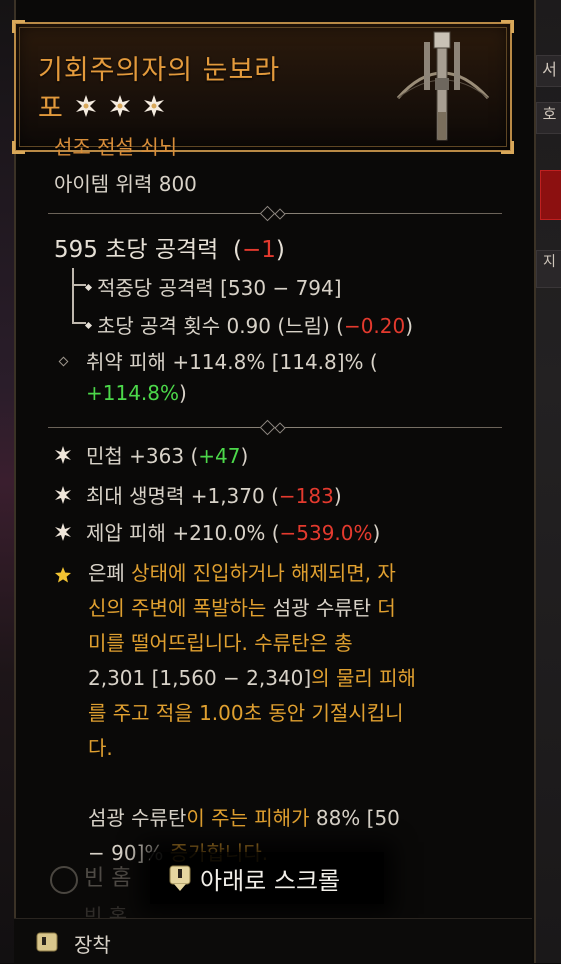 Image resolution: width=561 pixels, height=964 pixels. I want to click on legendary-line: 미를 떨어뜨립니다. 수류탄은 총, so click(220, 643).